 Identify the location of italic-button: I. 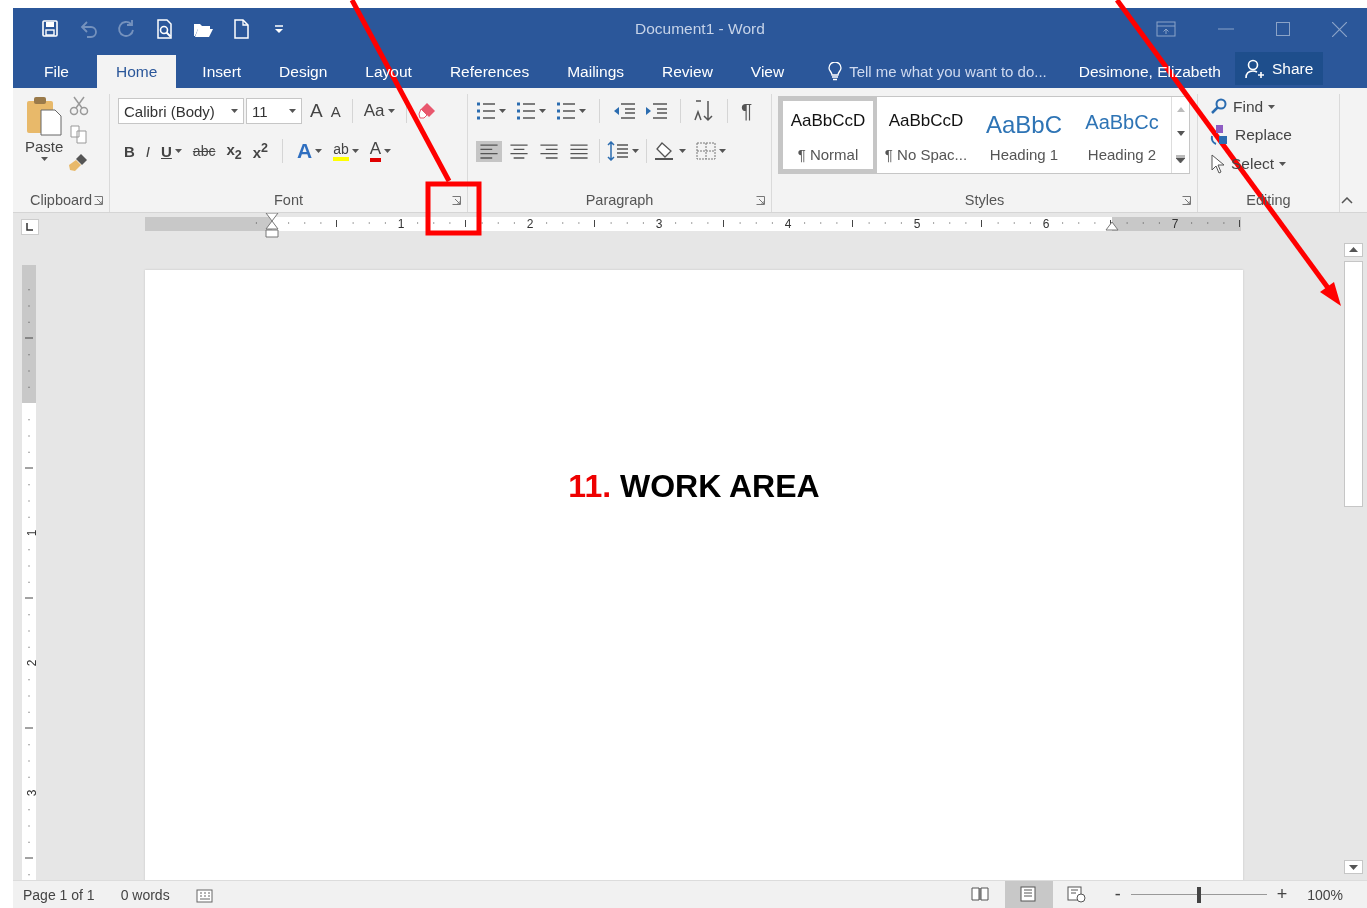
(147, 151).